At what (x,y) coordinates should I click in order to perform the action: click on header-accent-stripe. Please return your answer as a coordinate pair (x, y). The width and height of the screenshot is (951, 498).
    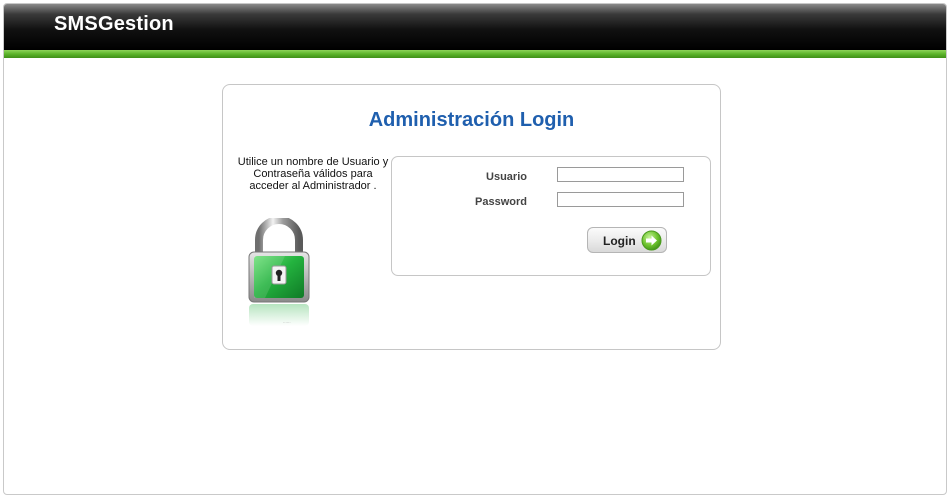
    Looking at the image, I should click on (475, 54).